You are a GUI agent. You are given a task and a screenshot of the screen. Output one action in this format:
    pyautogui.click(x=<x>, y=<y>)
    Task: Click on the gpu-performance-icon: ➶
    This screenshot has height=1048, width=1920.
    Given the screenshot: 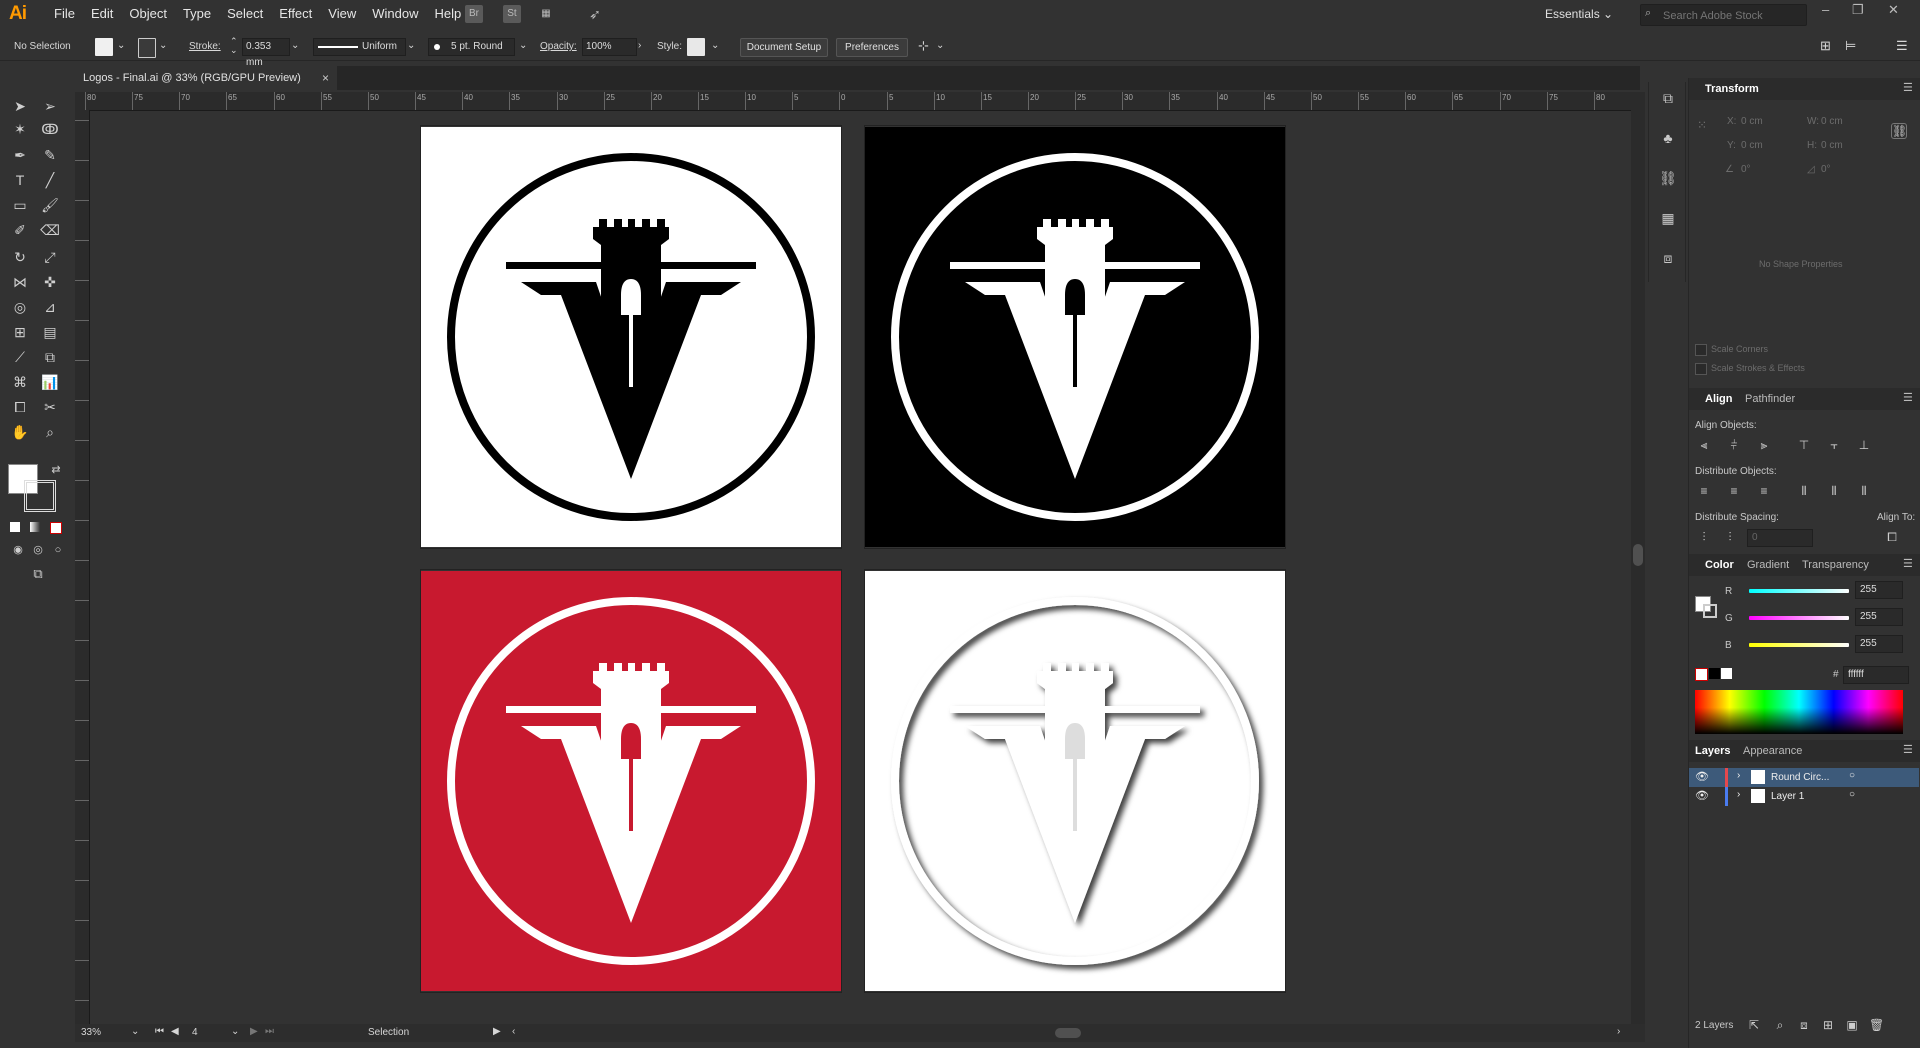 What is the action you would take?
    pyautogui.click(x=595, y=14)
    